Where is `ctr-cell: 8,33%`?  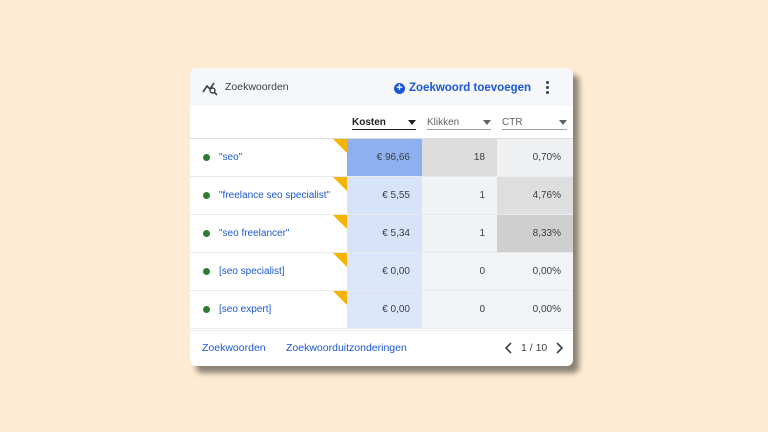 ctr-cell: 8,33% is located at coordinates (535, 233).